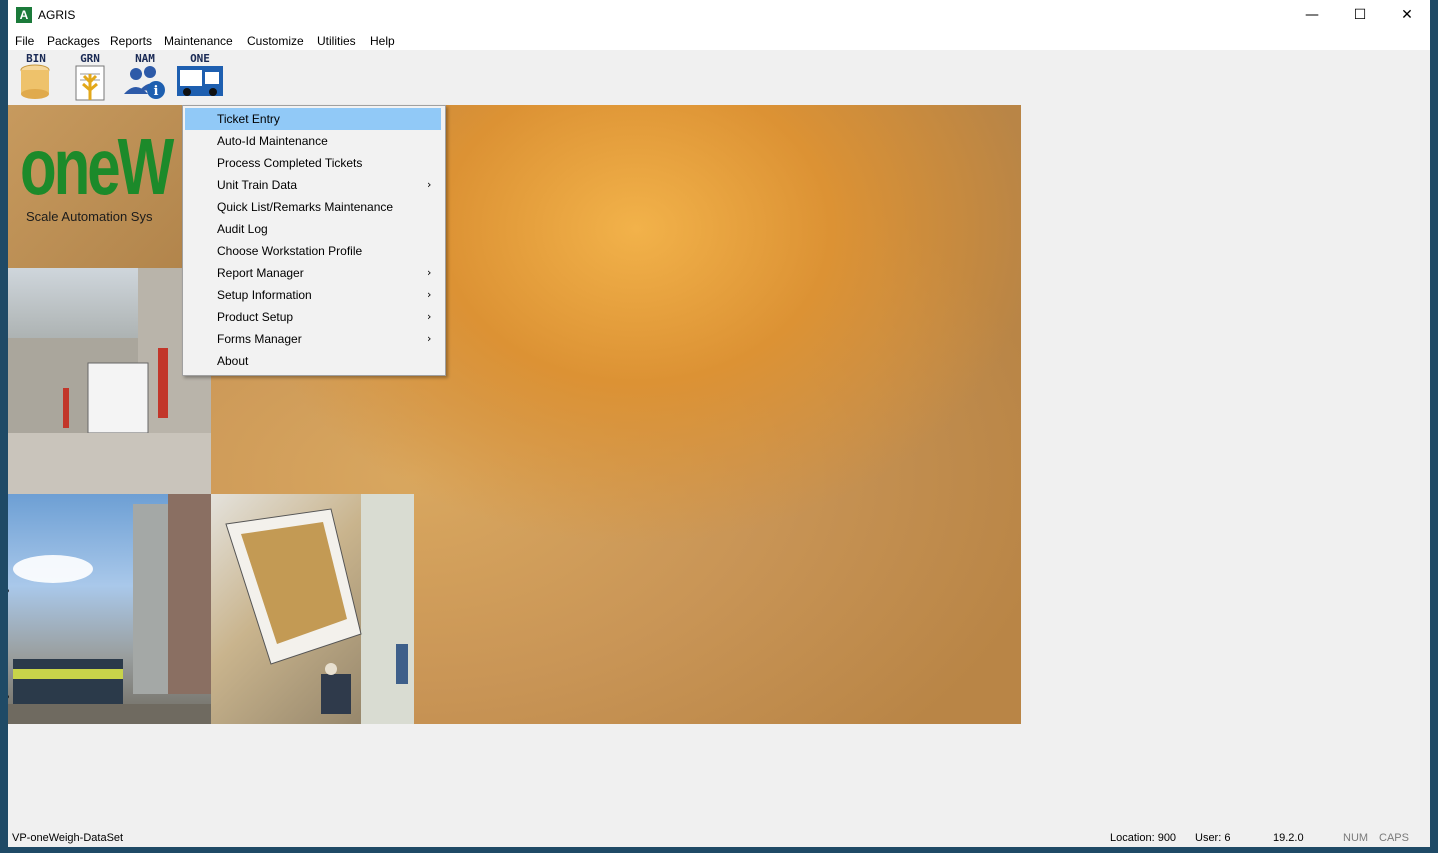 This screenshot has width=1438, height=853. What do you see at coordinates (57, 15) in the screenshot?
I see `window-title: AGRIS` at bounding box center [57, 15].